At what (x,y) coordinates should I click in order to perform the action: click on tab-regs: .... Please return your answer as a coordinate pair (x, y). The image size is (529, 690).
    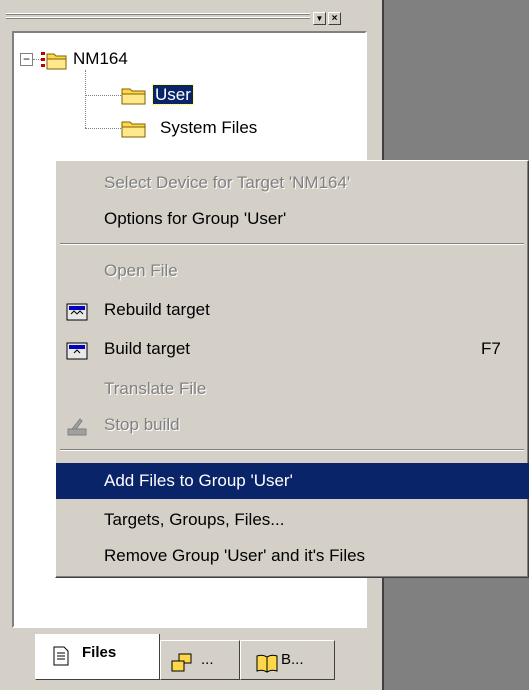
    Looking at the image, I should click on (200, 660).